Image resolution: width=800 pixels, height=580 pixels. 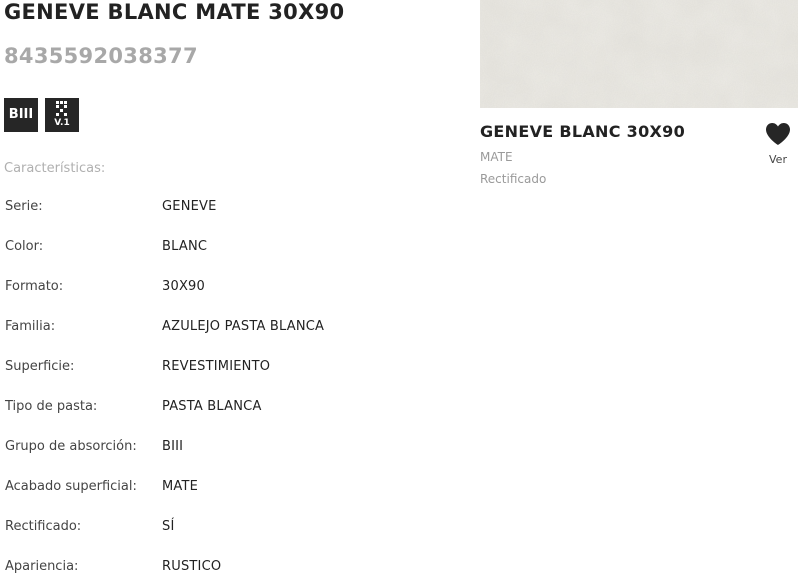 What do you see at coordinates (230, 209) in the screenshot?
I see `spec-row: Serie: GENEVE` at bounding box center [230, 209].